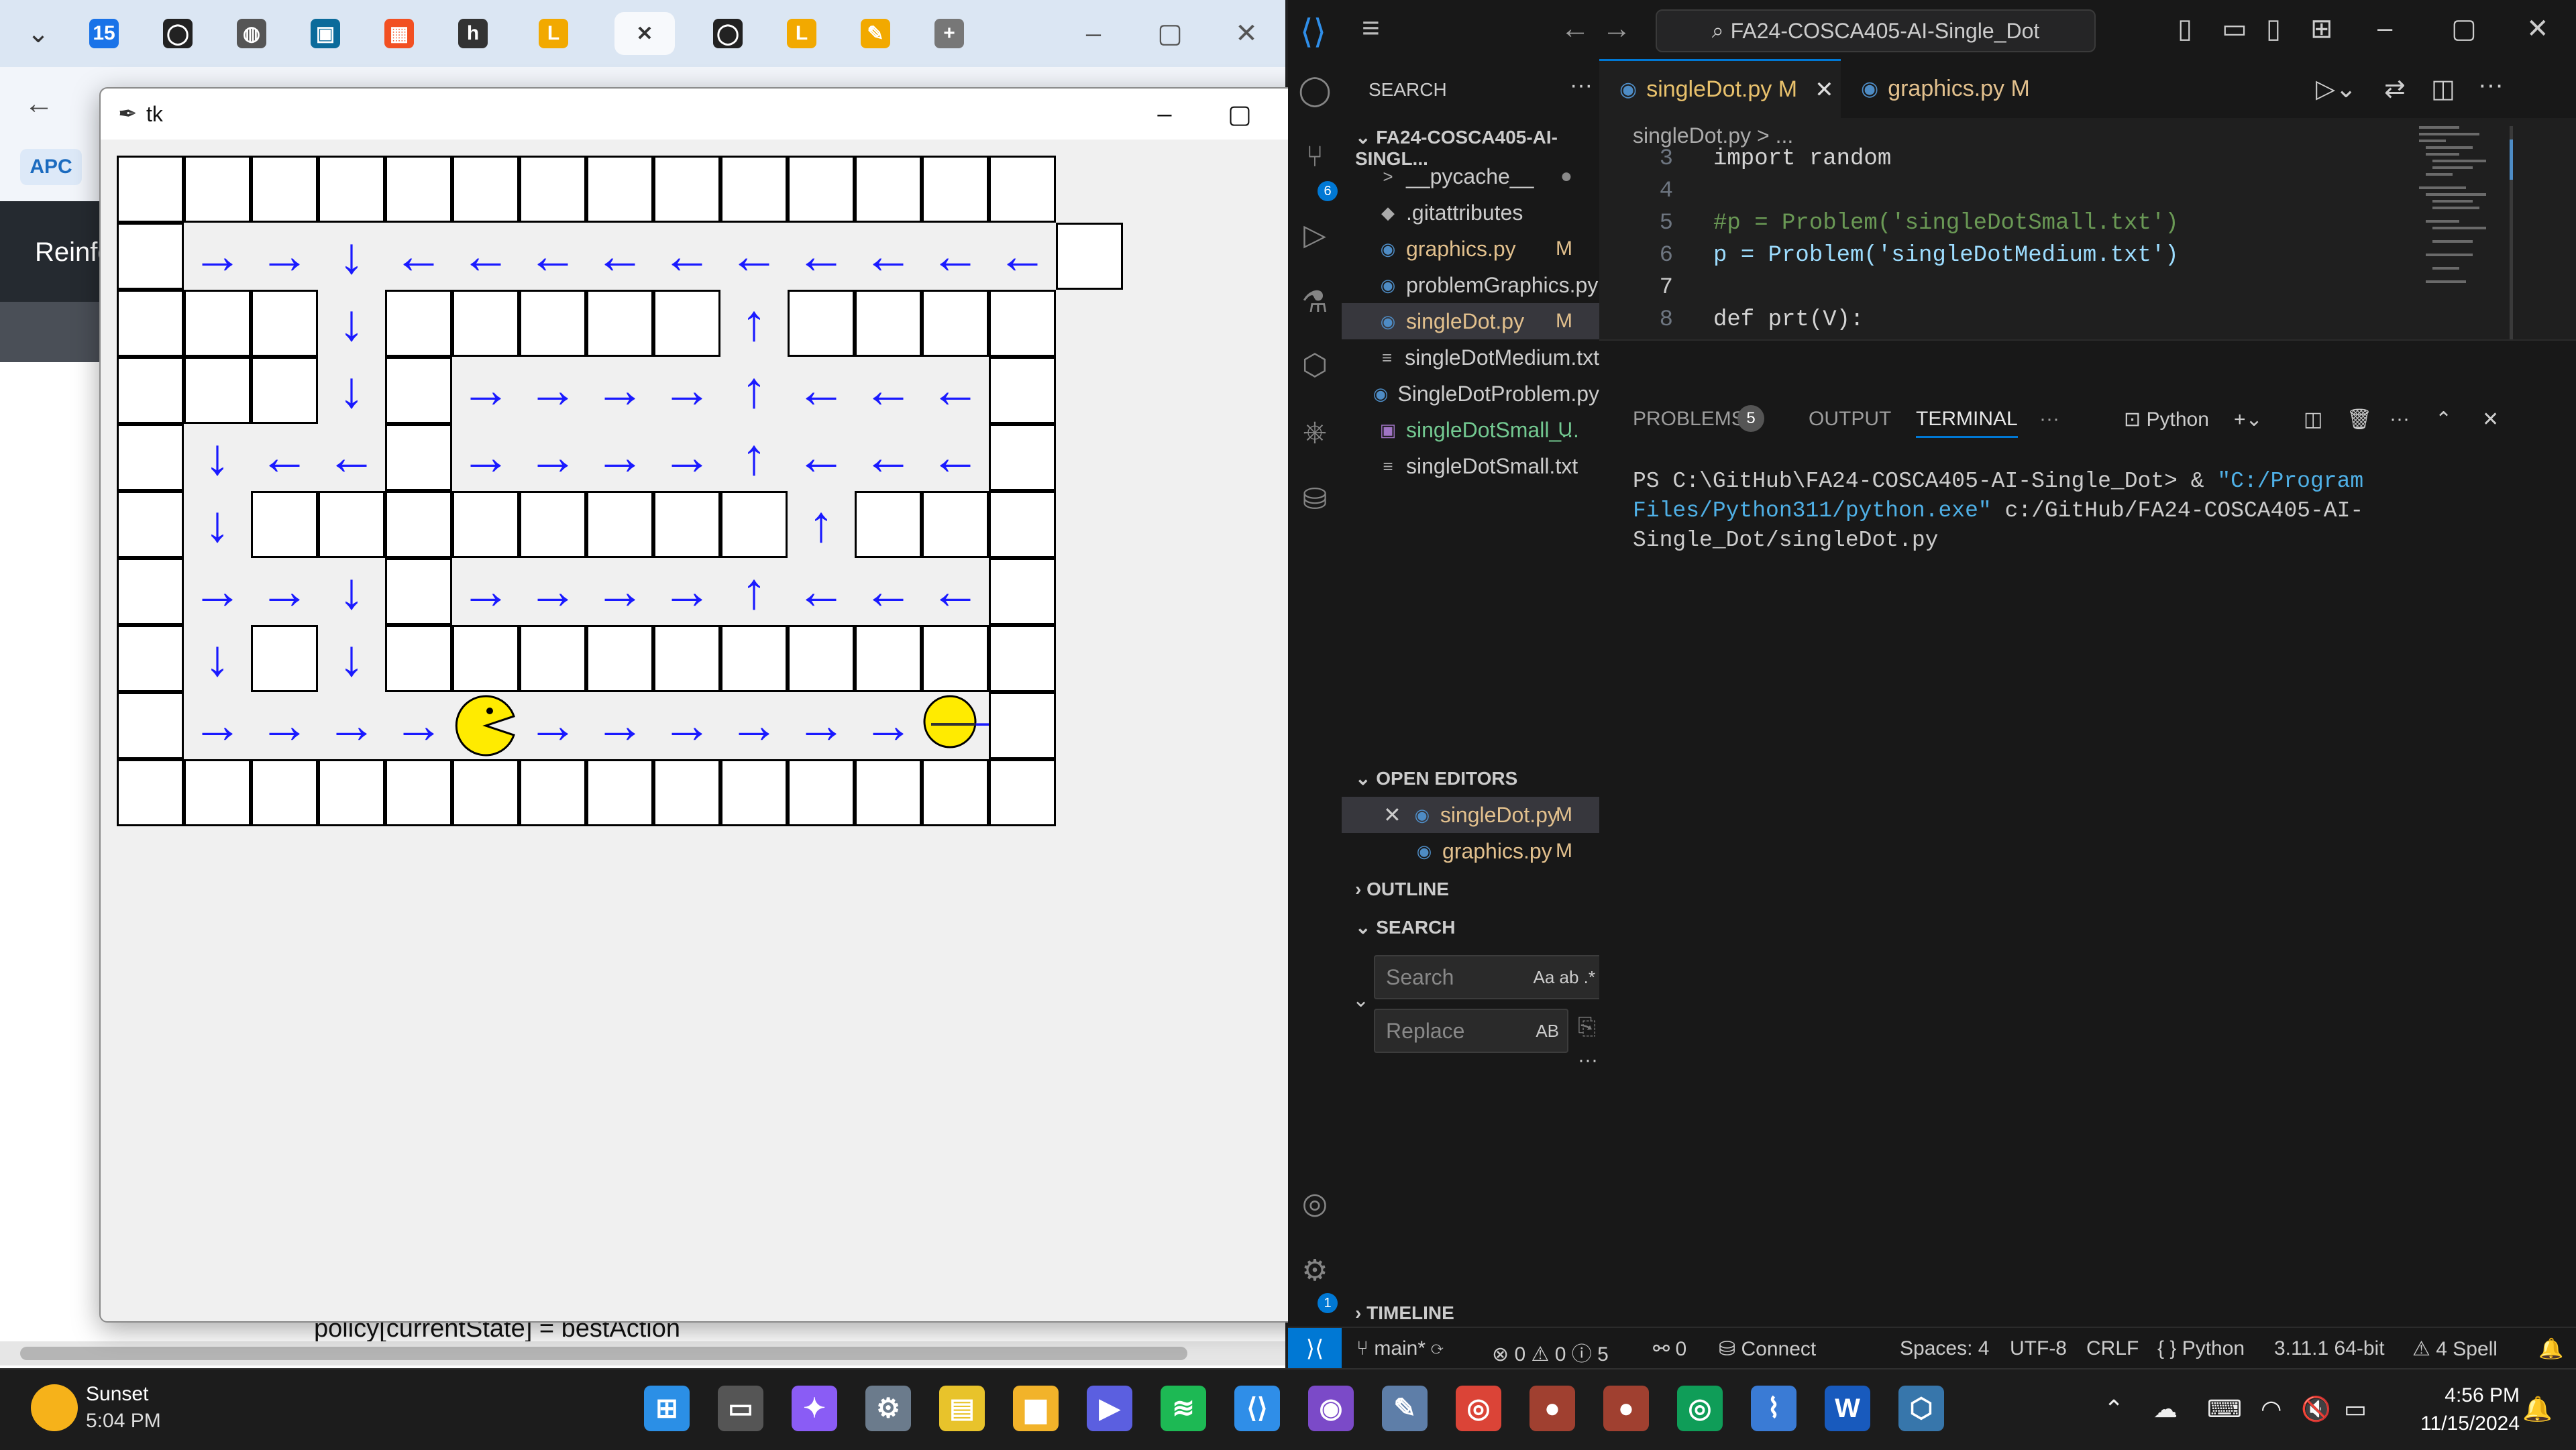 The height and width of the screenshot is (1450, 2576). Describe the element at coordinates (1399, 1348) in the screenshot. I see `branch-status: ⑂ main* ⟳` at that location.